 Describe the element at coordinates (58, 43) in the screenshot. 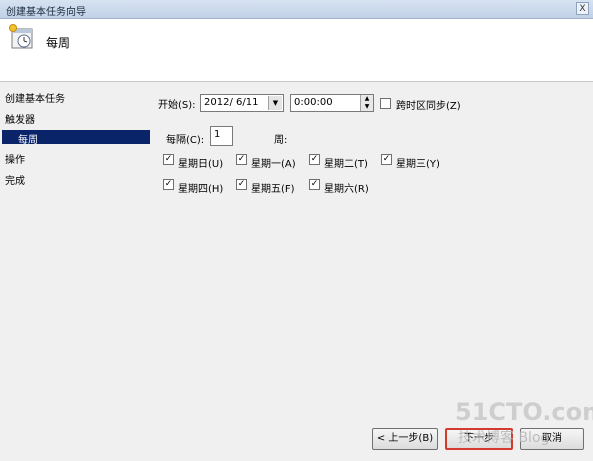

I see `page-title: 每周` at that location.